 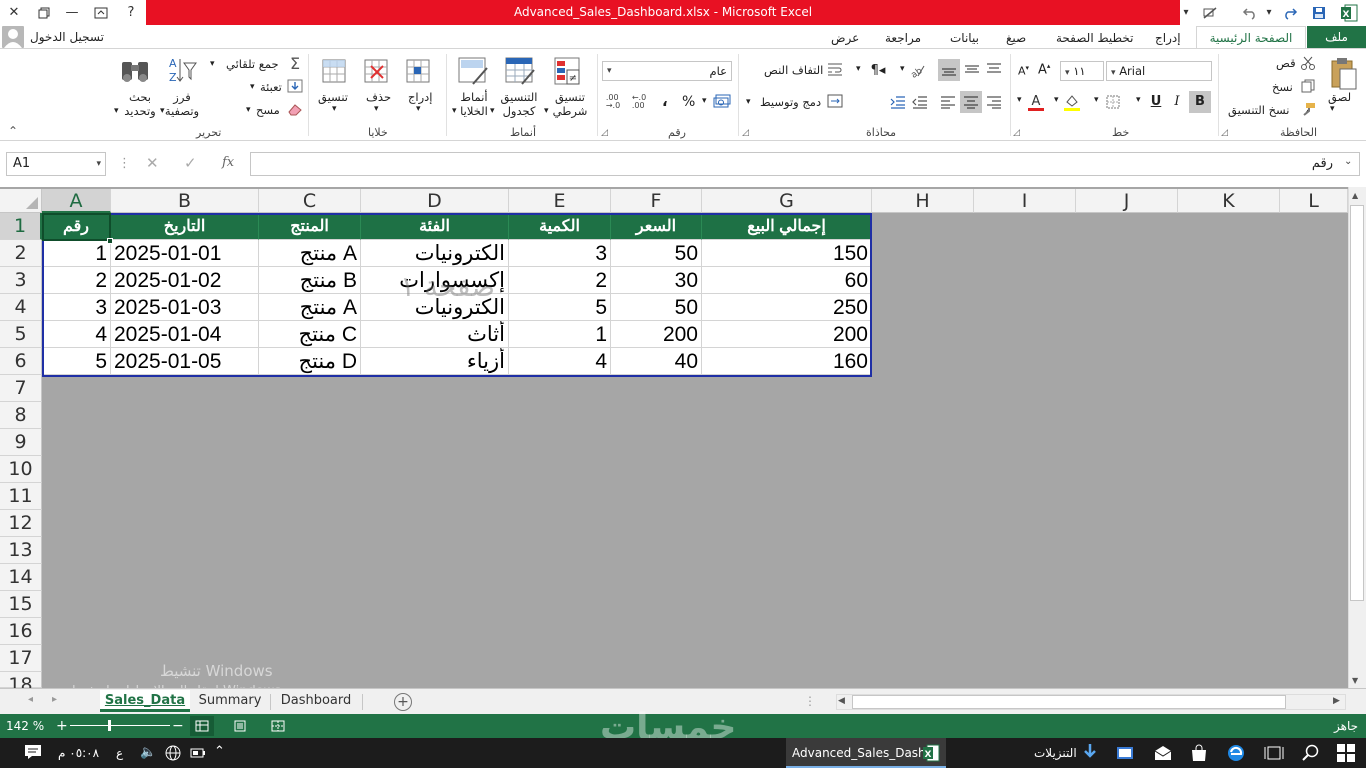 What do you see at coordinates (805, 164) in the screenshot?
I see `formula-input: رقم` at bounding box center [805, 164].